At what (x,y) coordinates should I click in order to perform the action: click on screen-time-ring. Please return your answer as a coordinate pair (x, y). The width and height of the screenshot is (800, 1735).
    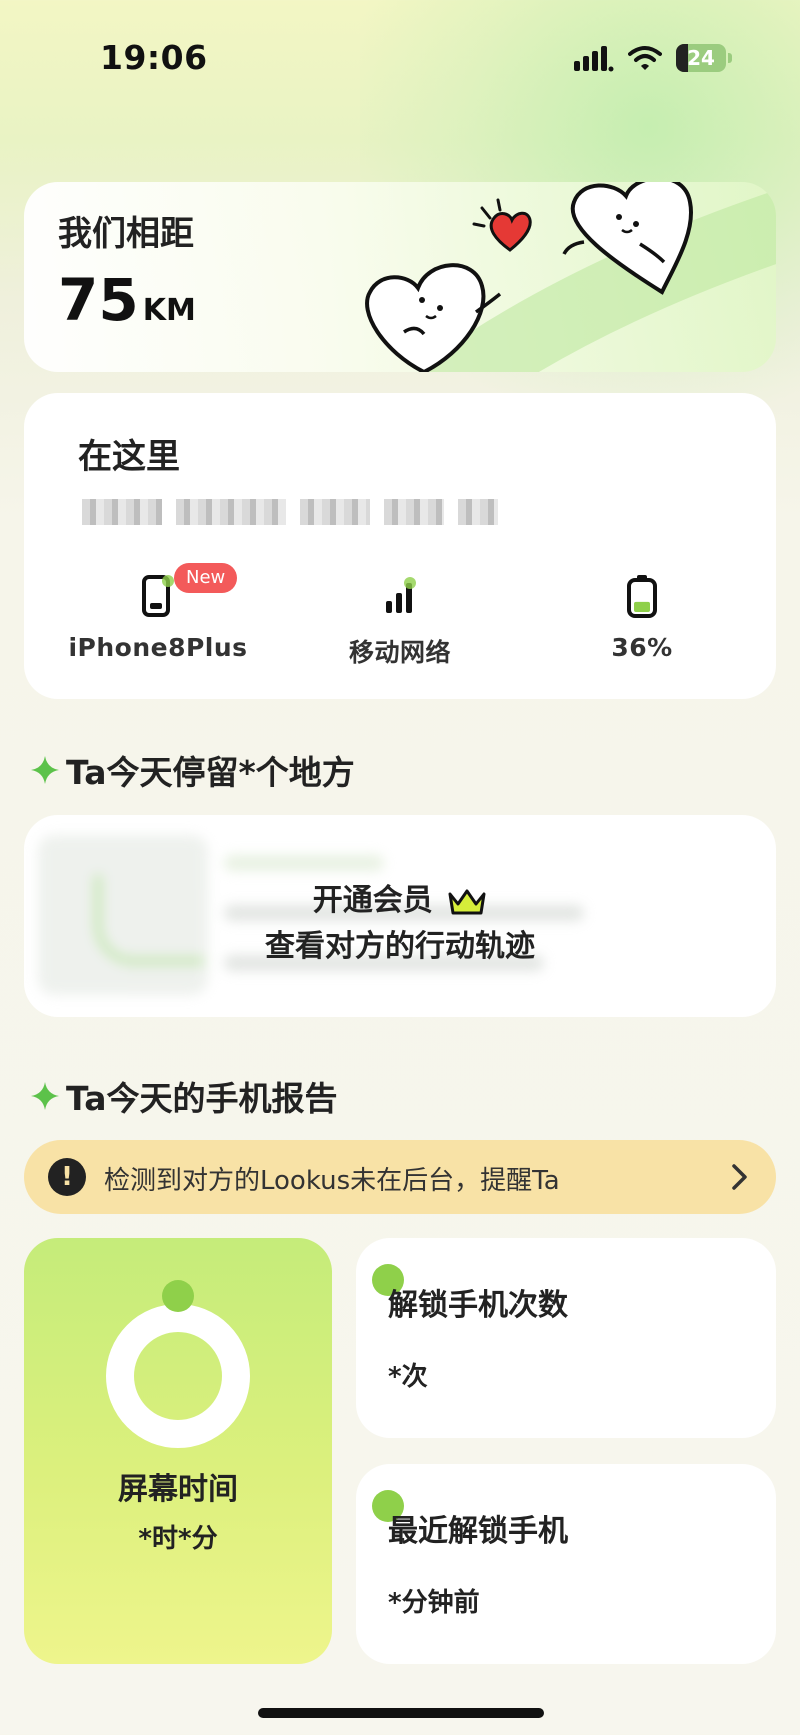
    Looking at the image, I should click on (178, 1376).